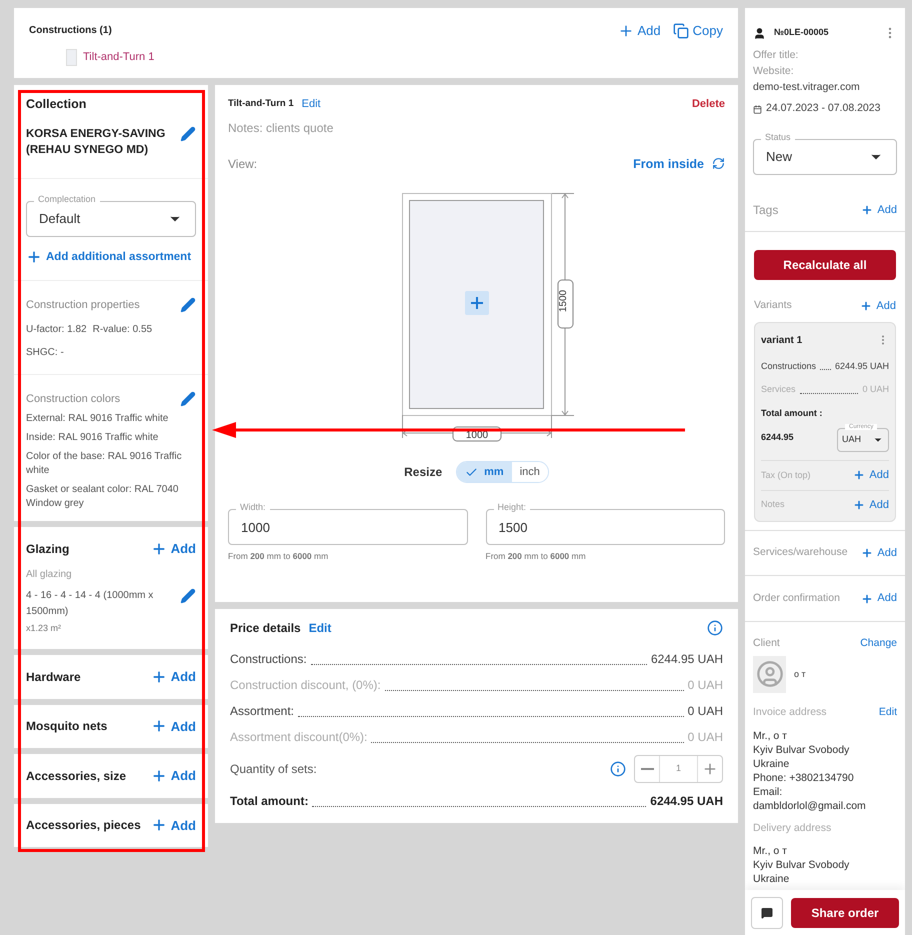 This screenshot has height=935, width=912. What do you see at coordinates (773, 306) in the screenshot?
I see `variants-label: Variants` at bounding box center [773, 306].